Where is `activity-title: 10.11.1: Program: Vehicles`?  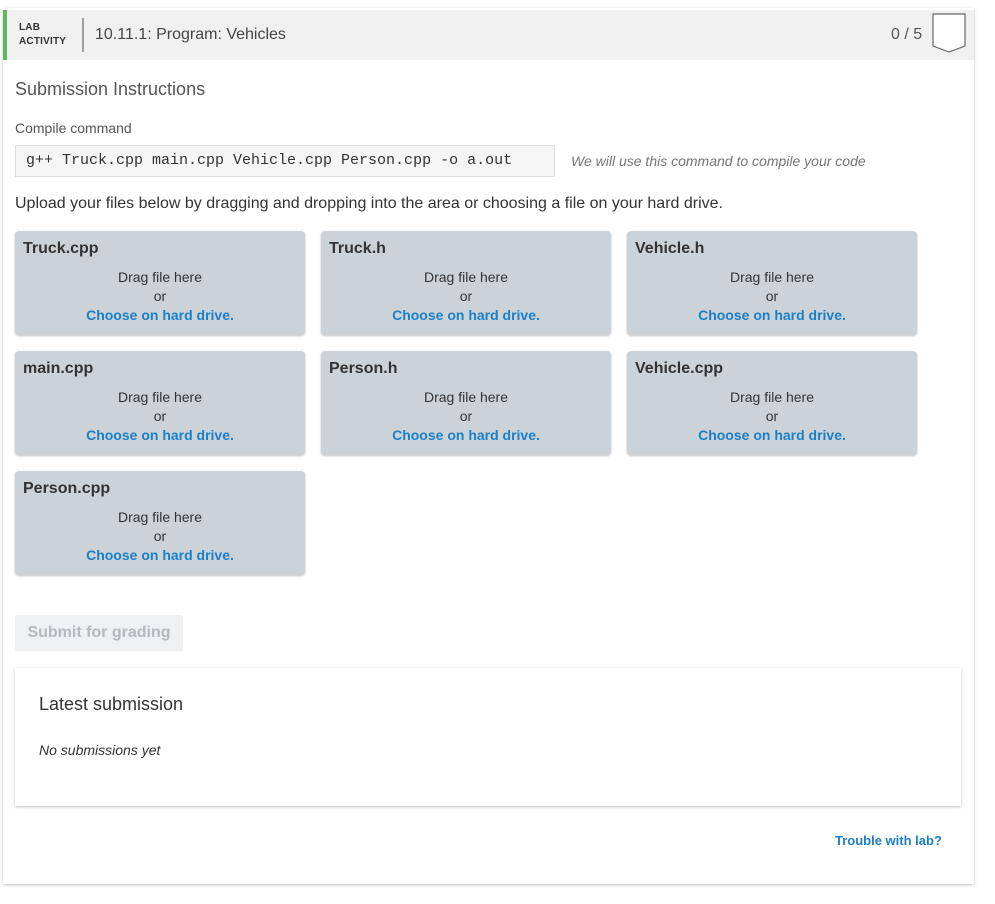 activity-title: 10.11.1: Program: Vehicles is located at coordinates (190, 34).